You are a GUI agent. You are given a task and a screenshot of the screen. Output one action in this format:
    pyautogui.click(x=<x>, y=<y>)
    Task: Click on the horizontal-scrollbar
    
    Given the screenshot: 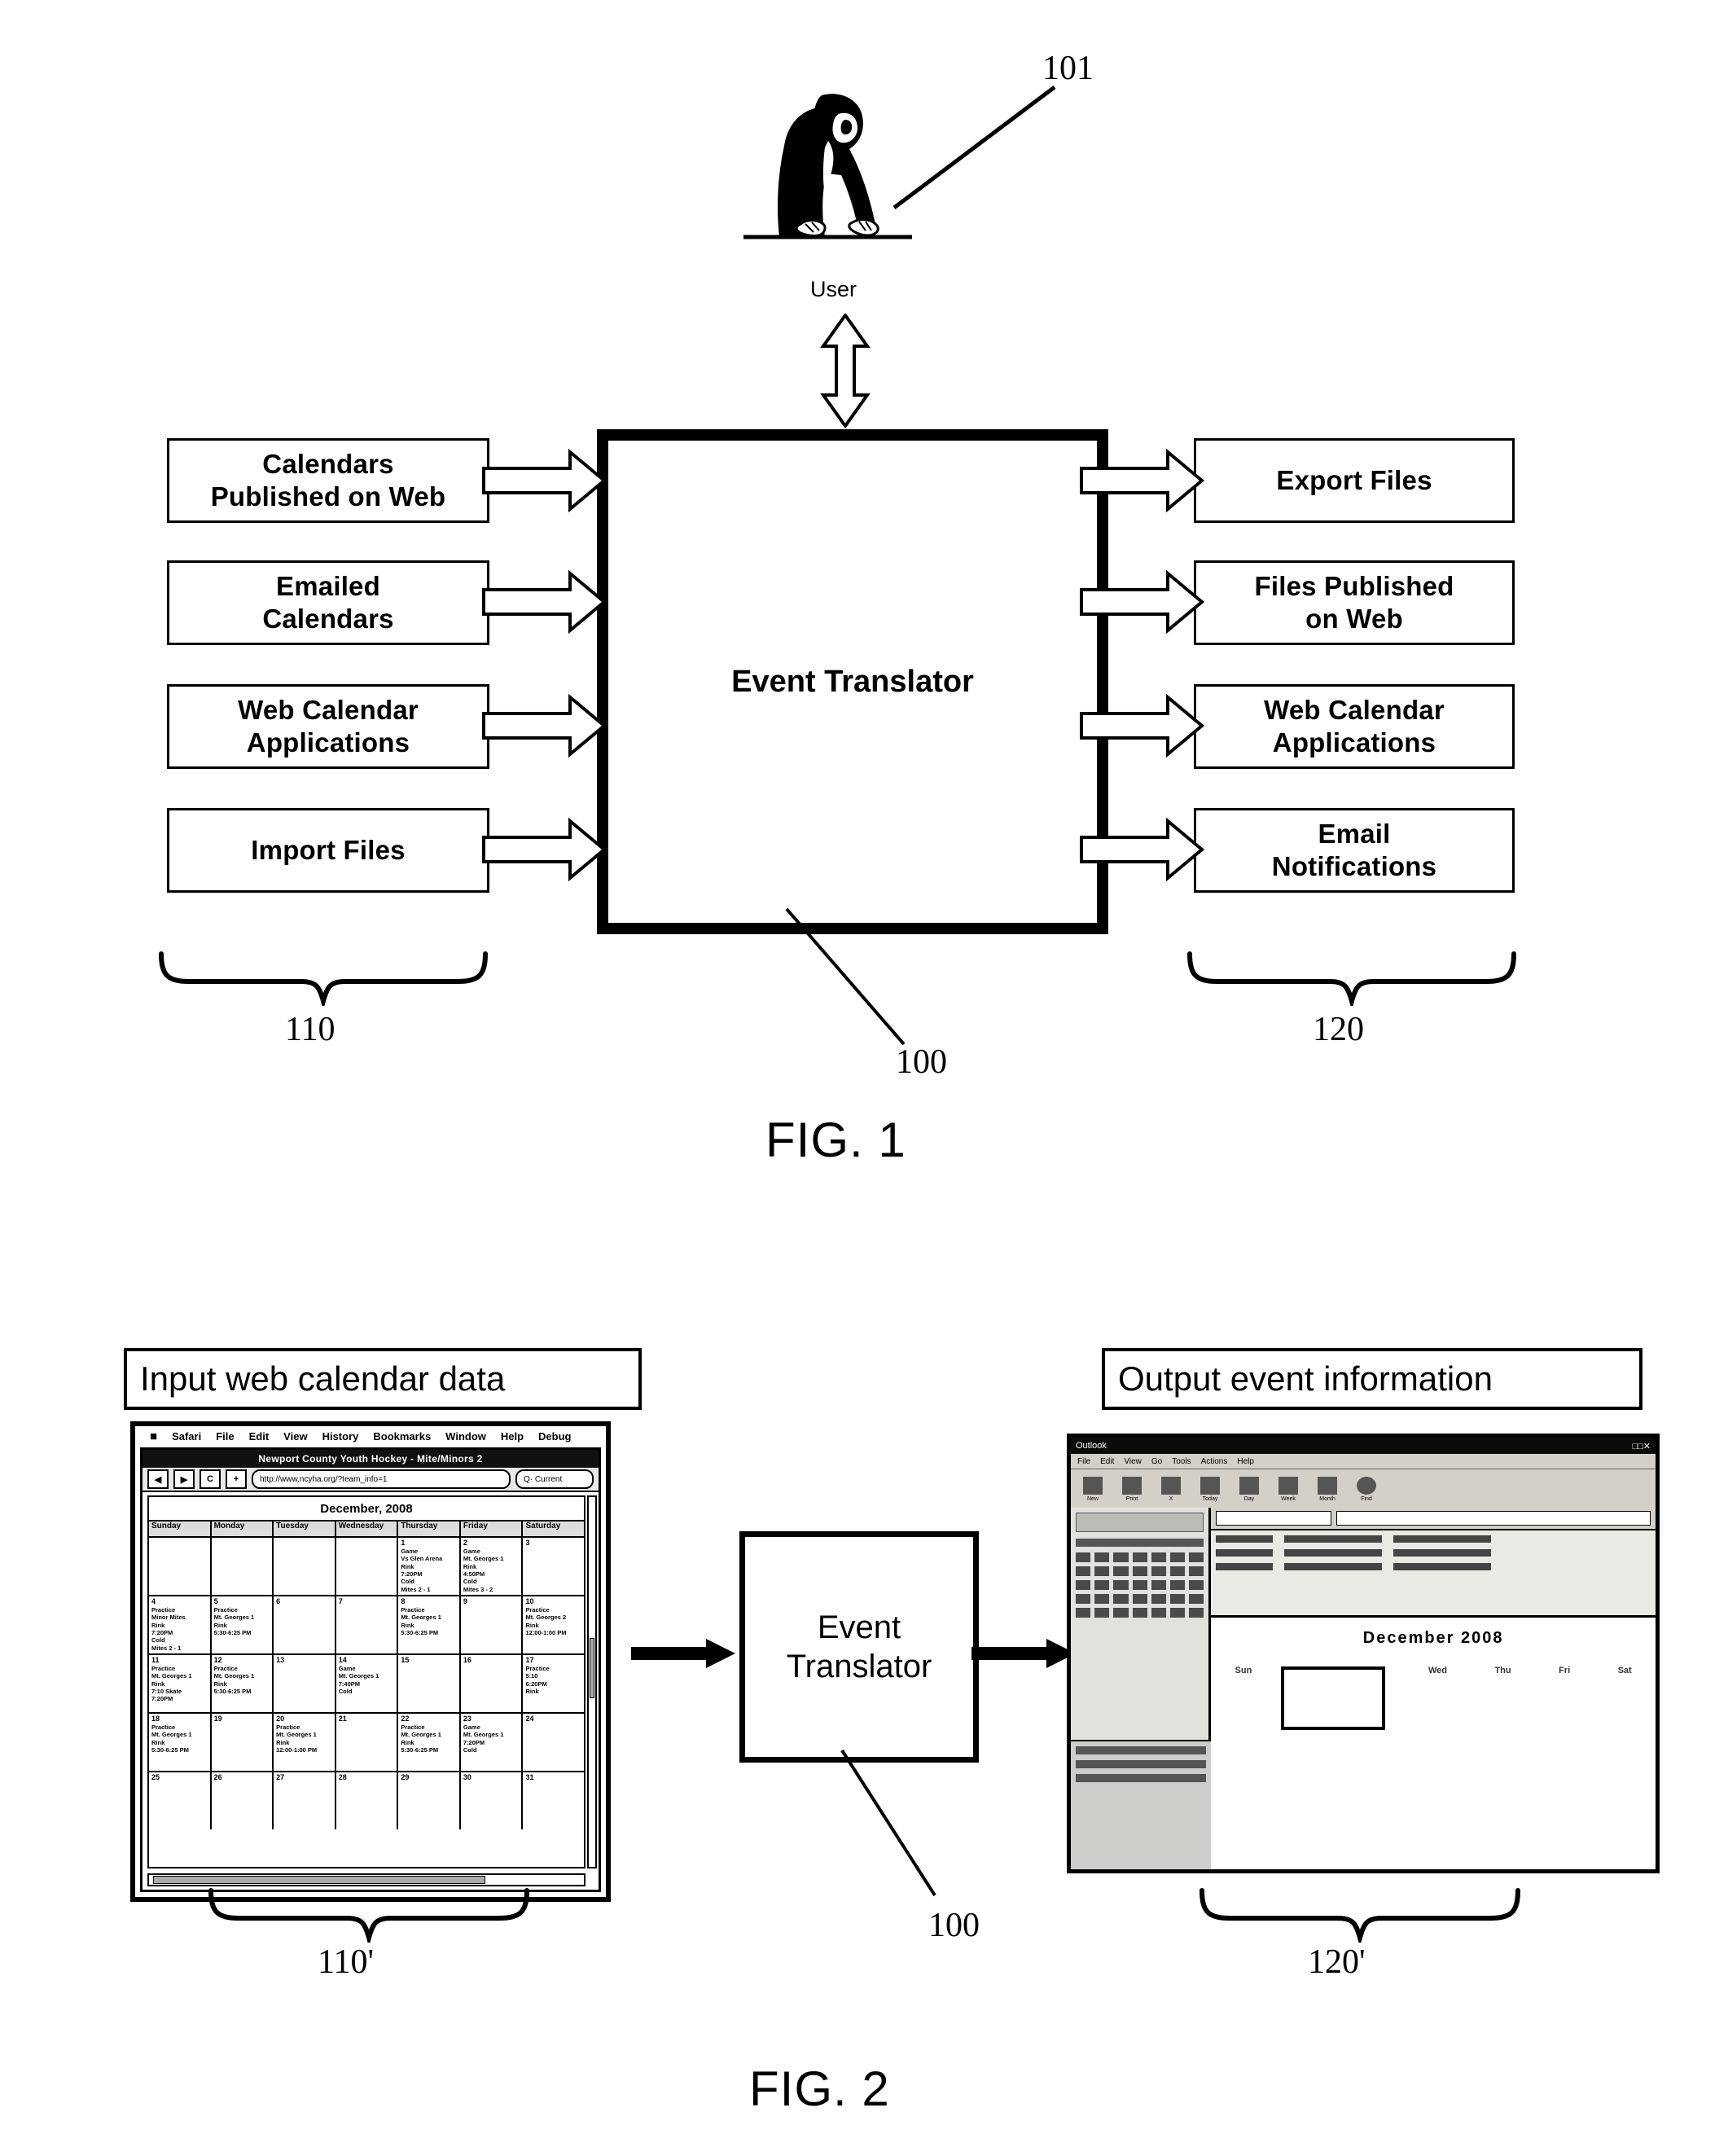 What is the action you would take?
    pyautogui.click(x=366, y=1879)
    